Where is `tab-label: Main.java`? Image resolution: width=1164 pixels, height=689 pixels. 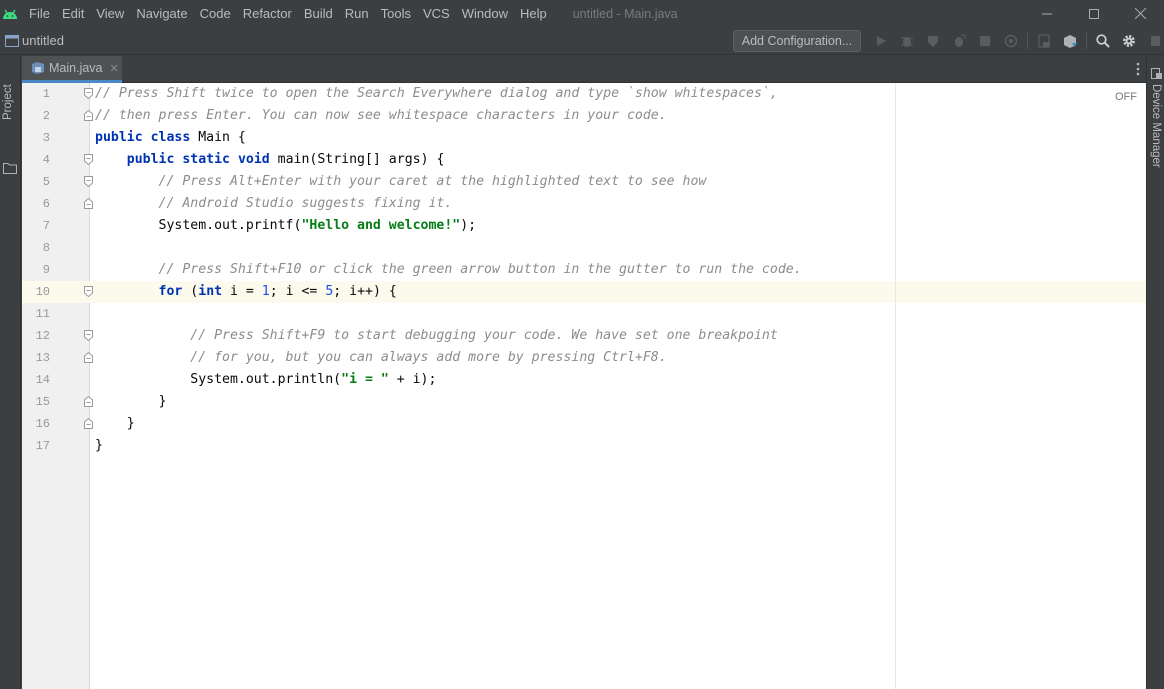
tab-label: Main.java is located at coordinates (76, 68).